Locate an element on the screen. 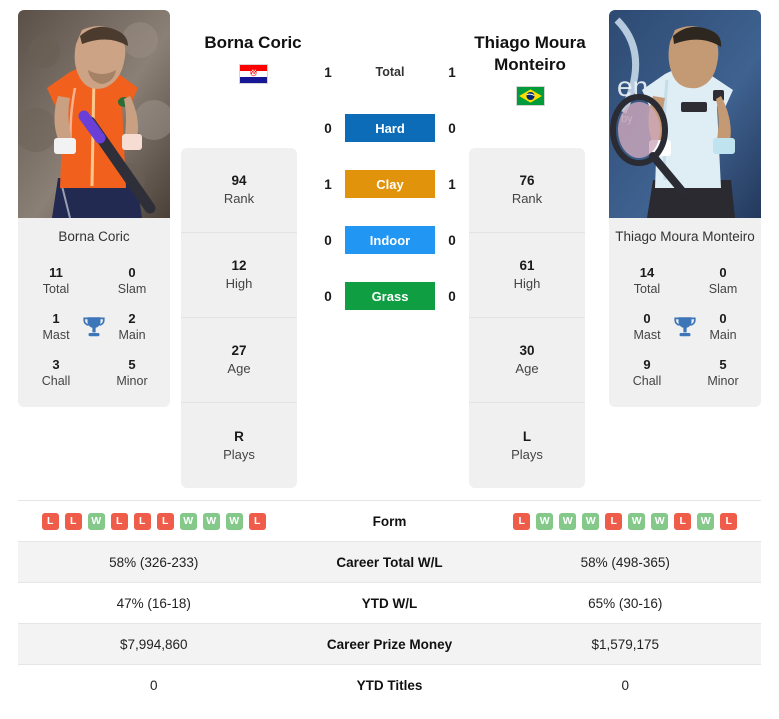 Image resolution: width=779 pixels, height=719 pixels. head-to-head-surfaces: 1 Total 1 0 Hard 0 1 Clay 1 0 Indoor 0 0 is located at coordinates (390, 184).